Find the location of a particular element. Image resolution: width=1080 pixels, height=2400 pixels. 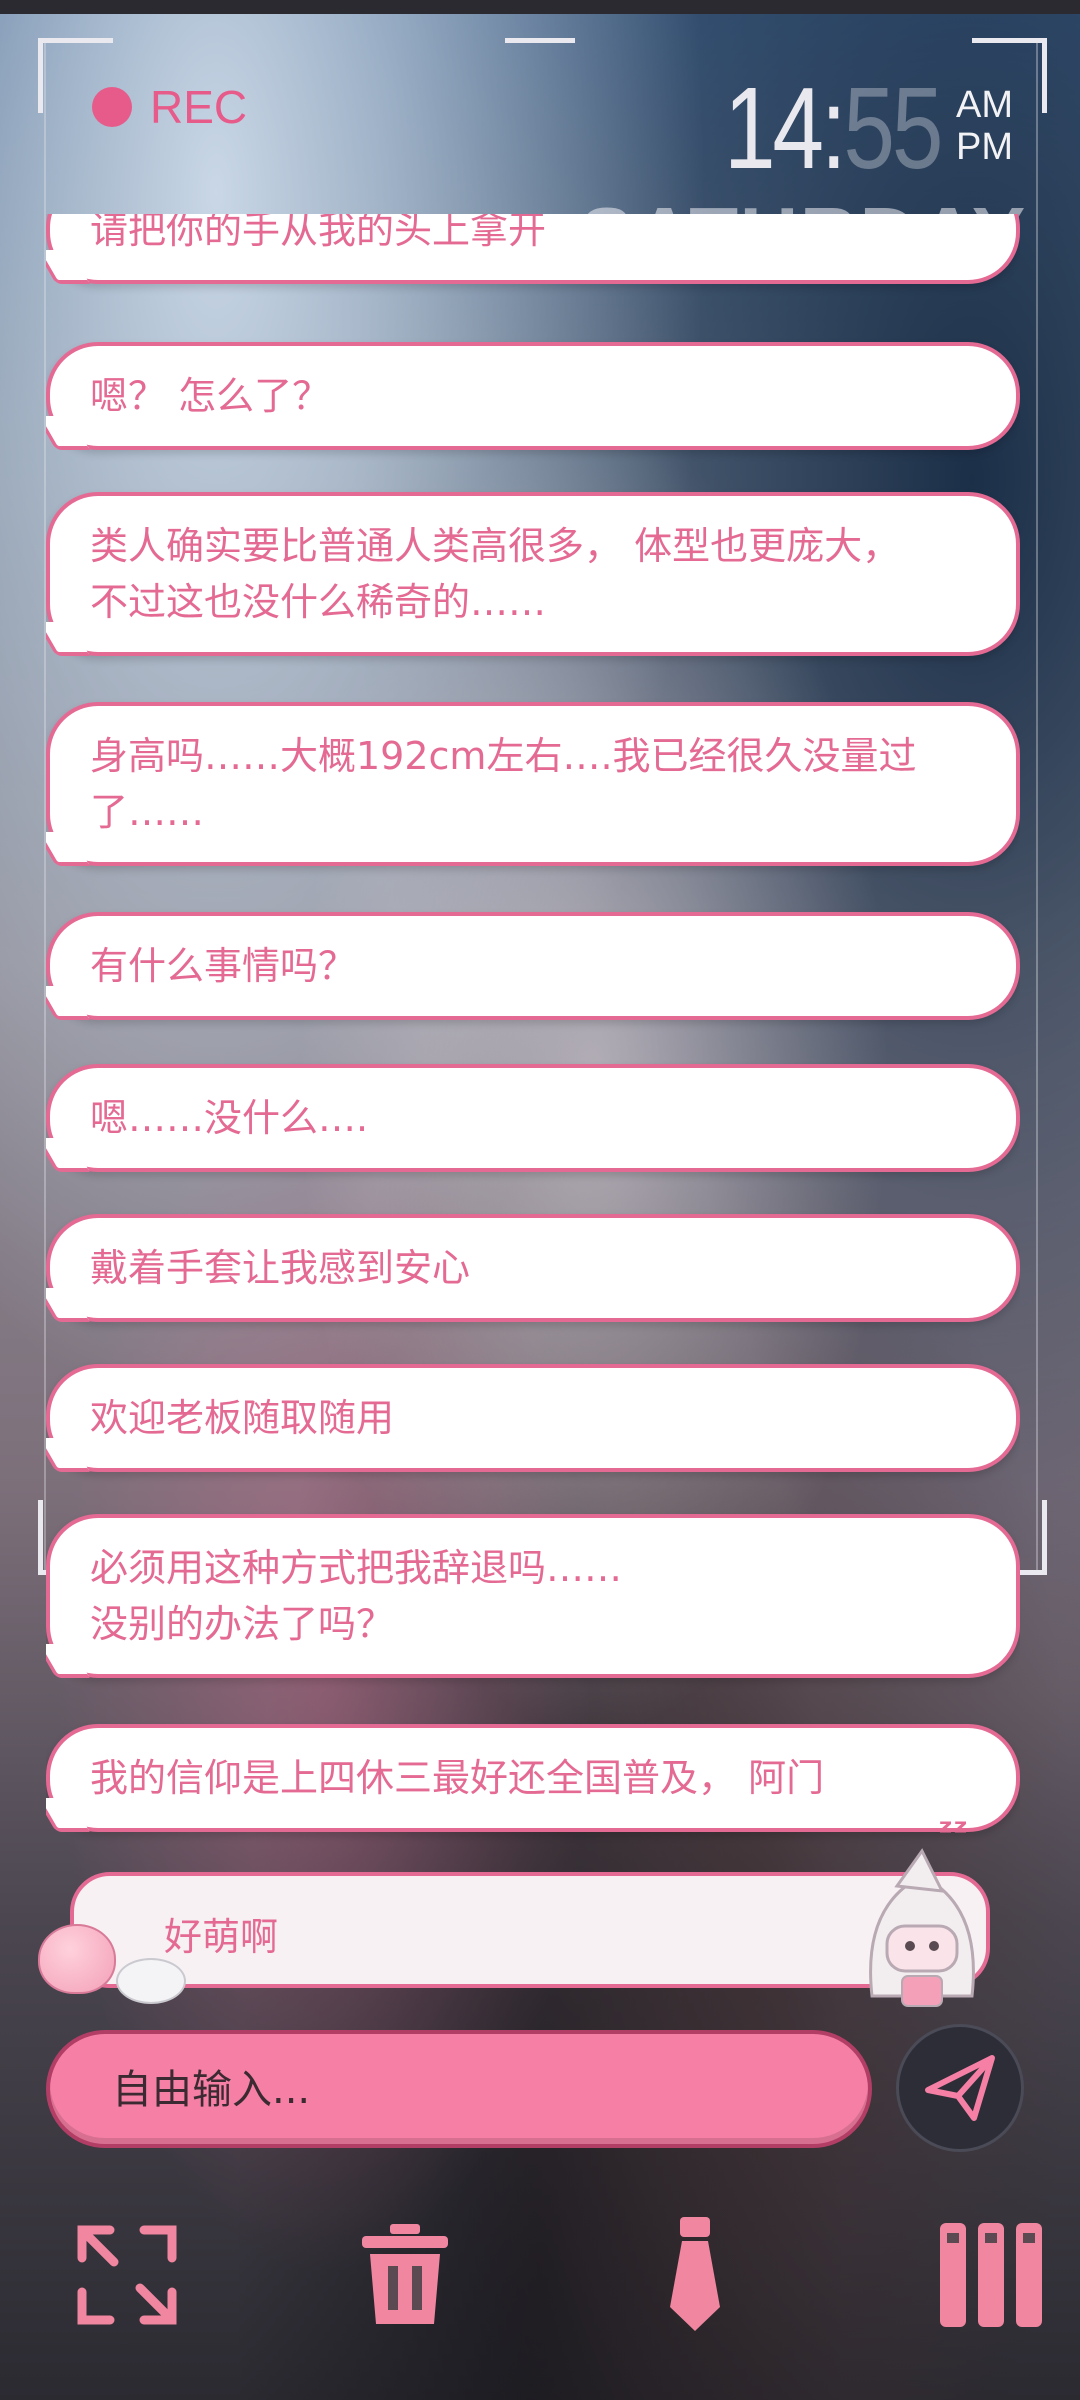

rec-indicator: REC is located at coordinates (169, 107).